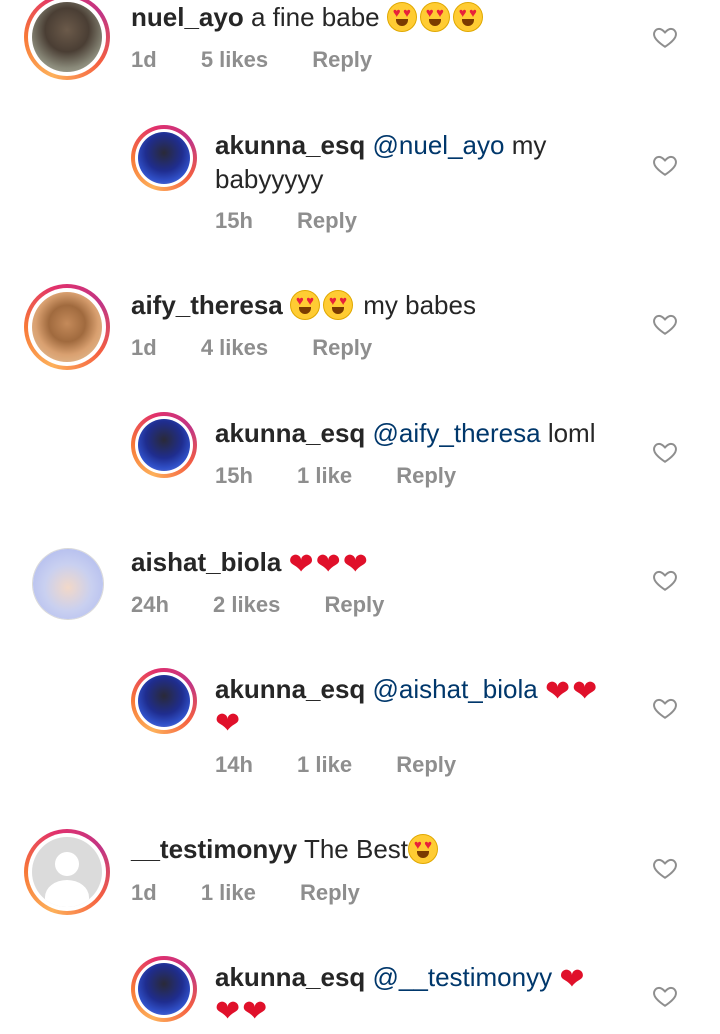 The height and width of the screenshot is (1034, 720). I want to click on mention-link: @nuel_ayo, so click(439, 145).